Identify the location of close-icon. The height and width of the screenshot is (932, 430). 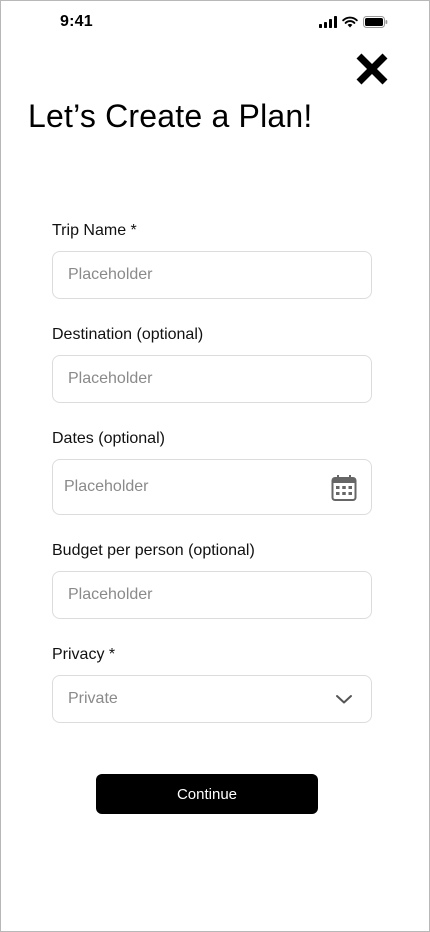
(372, 69).